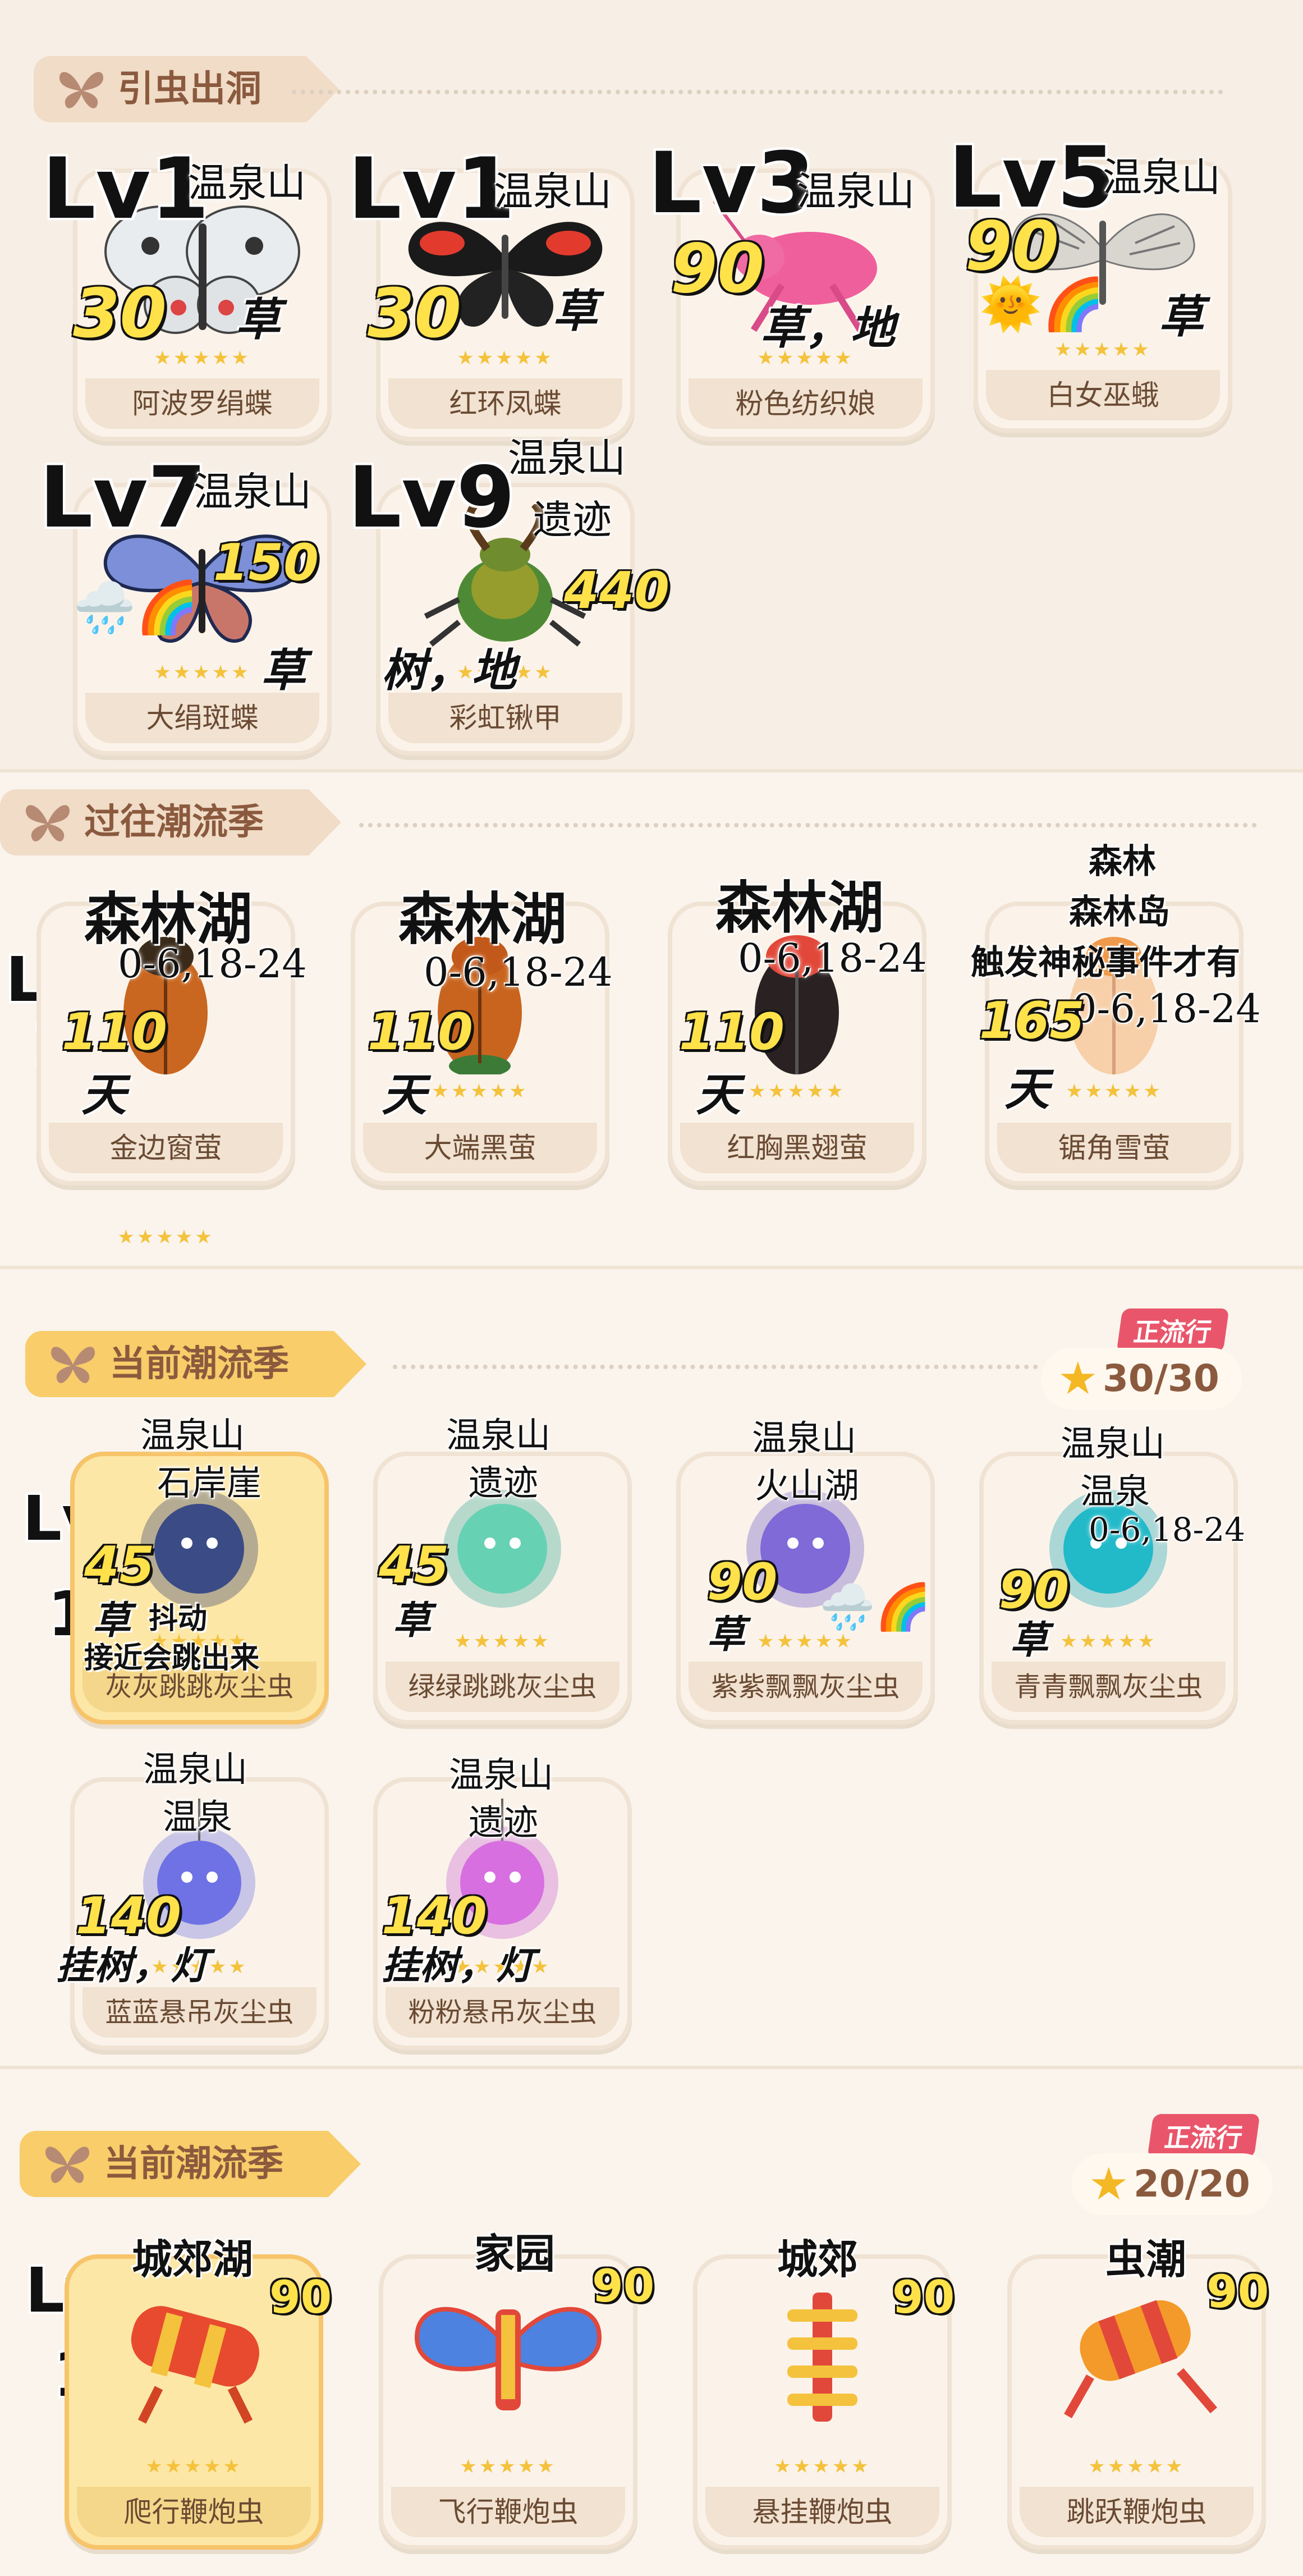 Image resolution: width=1303 pixels, height=2576 pixels. I want to click on bug-name: 粉色纺织娘, so click(806, 403).